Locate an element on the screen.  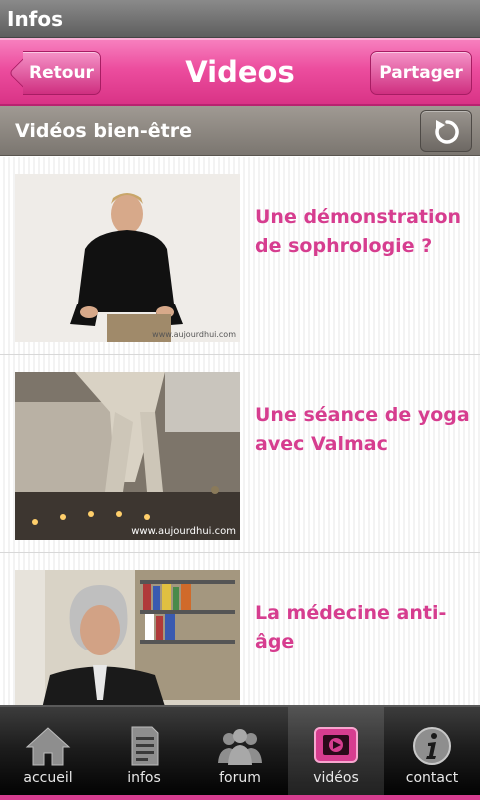
section-title: Vidéos bien-être is located at coordinates (103, 131).